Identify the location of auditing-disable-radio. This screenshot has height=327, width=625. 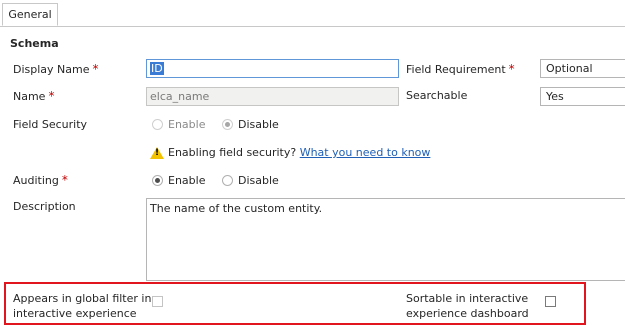
(227, 180).